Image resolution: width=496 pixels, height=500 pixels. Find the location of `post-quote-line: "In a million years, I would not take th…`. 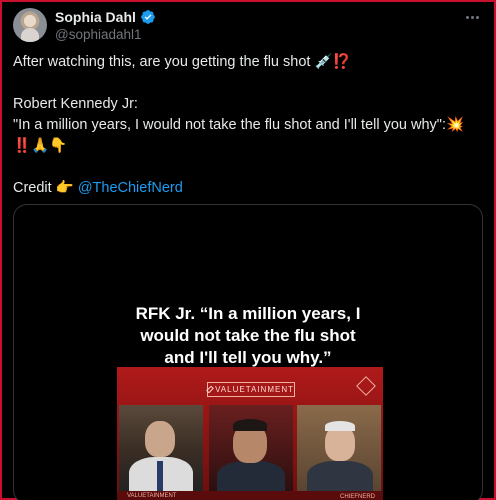

post-quote-line: "In a million years, I would not take th… is located at coordinates (247, 125).